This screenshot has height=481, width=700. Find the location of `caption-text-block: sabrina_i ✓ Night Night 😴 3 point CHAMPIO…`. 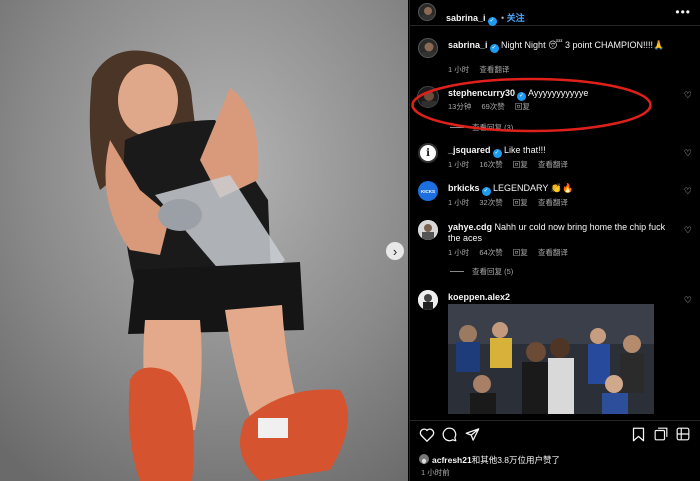

caption-text-block: sabrina_i ✓ Night Night 😴 3 point CHAMPIO… is located at coordinates (562, 46).